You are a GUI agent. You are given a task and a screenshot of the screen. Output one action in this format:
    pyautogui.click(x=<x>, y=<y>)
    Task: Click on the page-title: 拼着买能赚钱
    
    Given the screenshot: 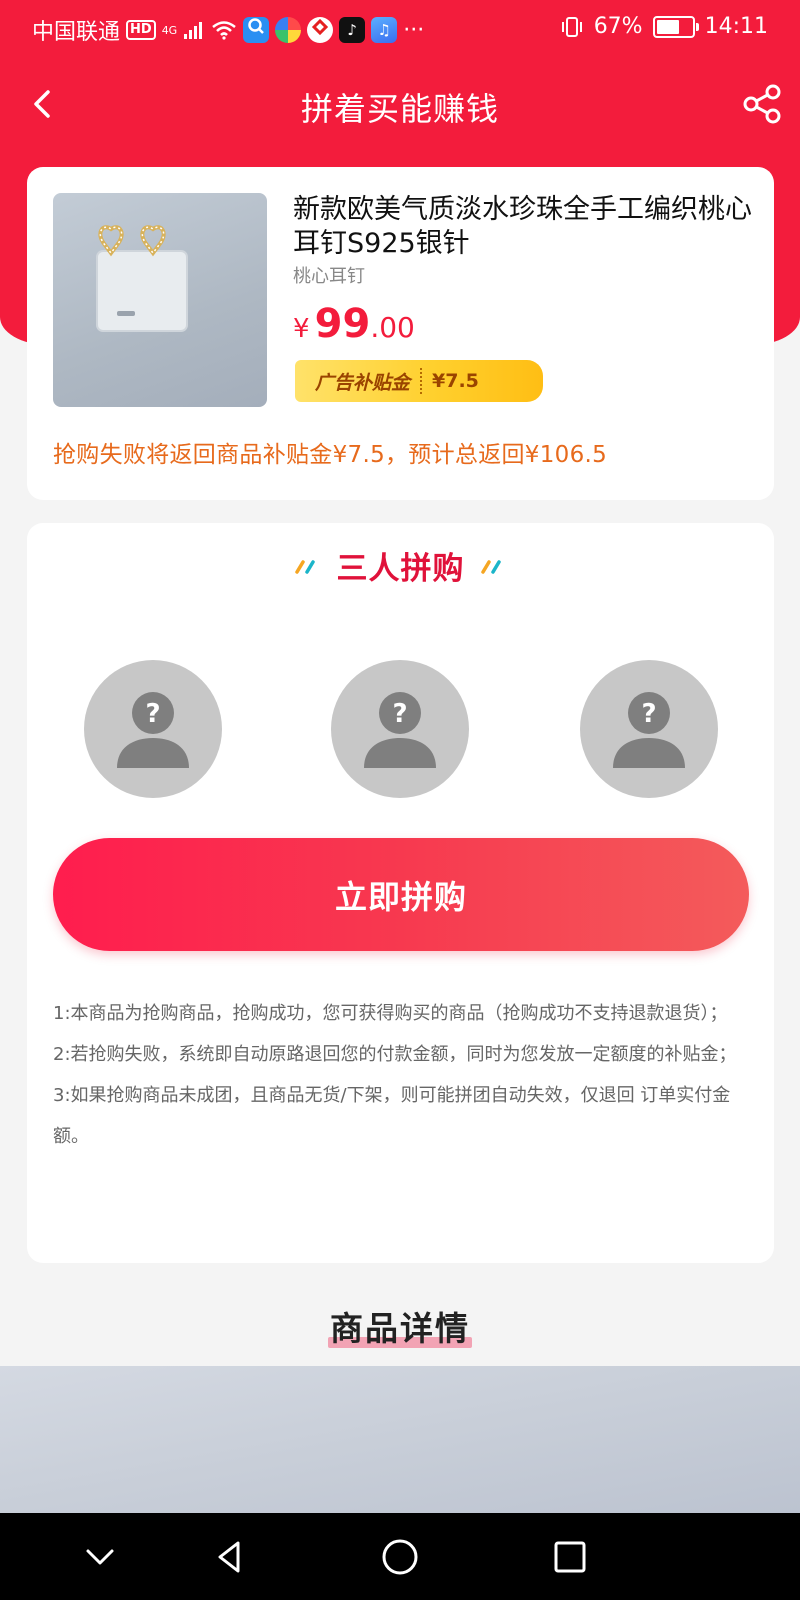 What is the action you would take?
    pyautogui.click(x=399, y=109)
    